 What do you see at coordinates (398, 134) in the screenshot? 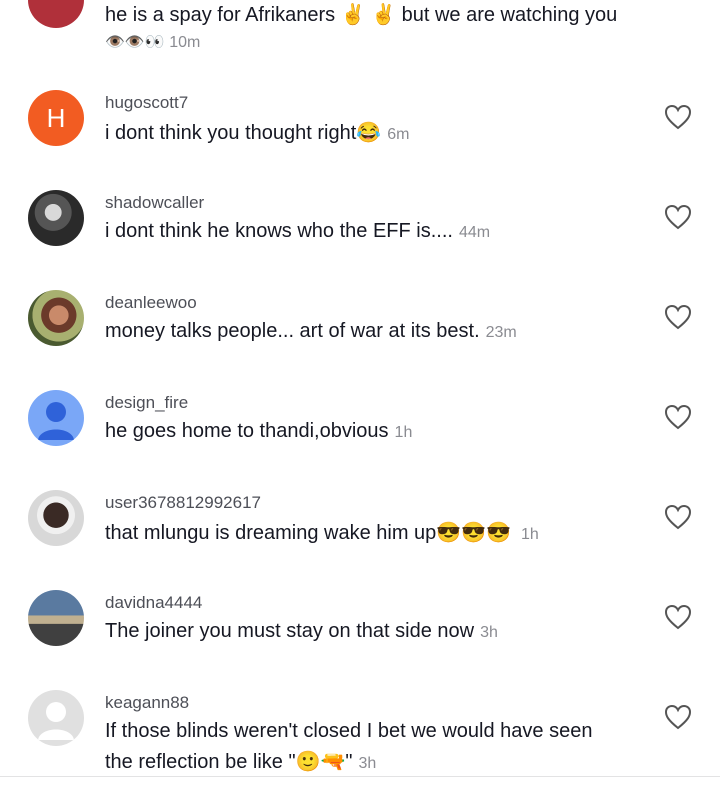
I see `comment-time: 6m` at bounding box center [398, 134].